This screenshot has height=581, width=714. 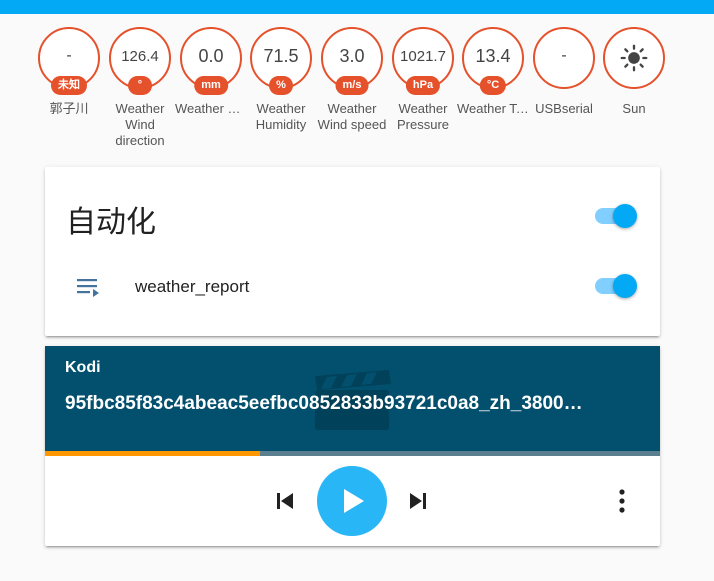 I want to click on badge-value: 3.0, so click(x=352, y=56).